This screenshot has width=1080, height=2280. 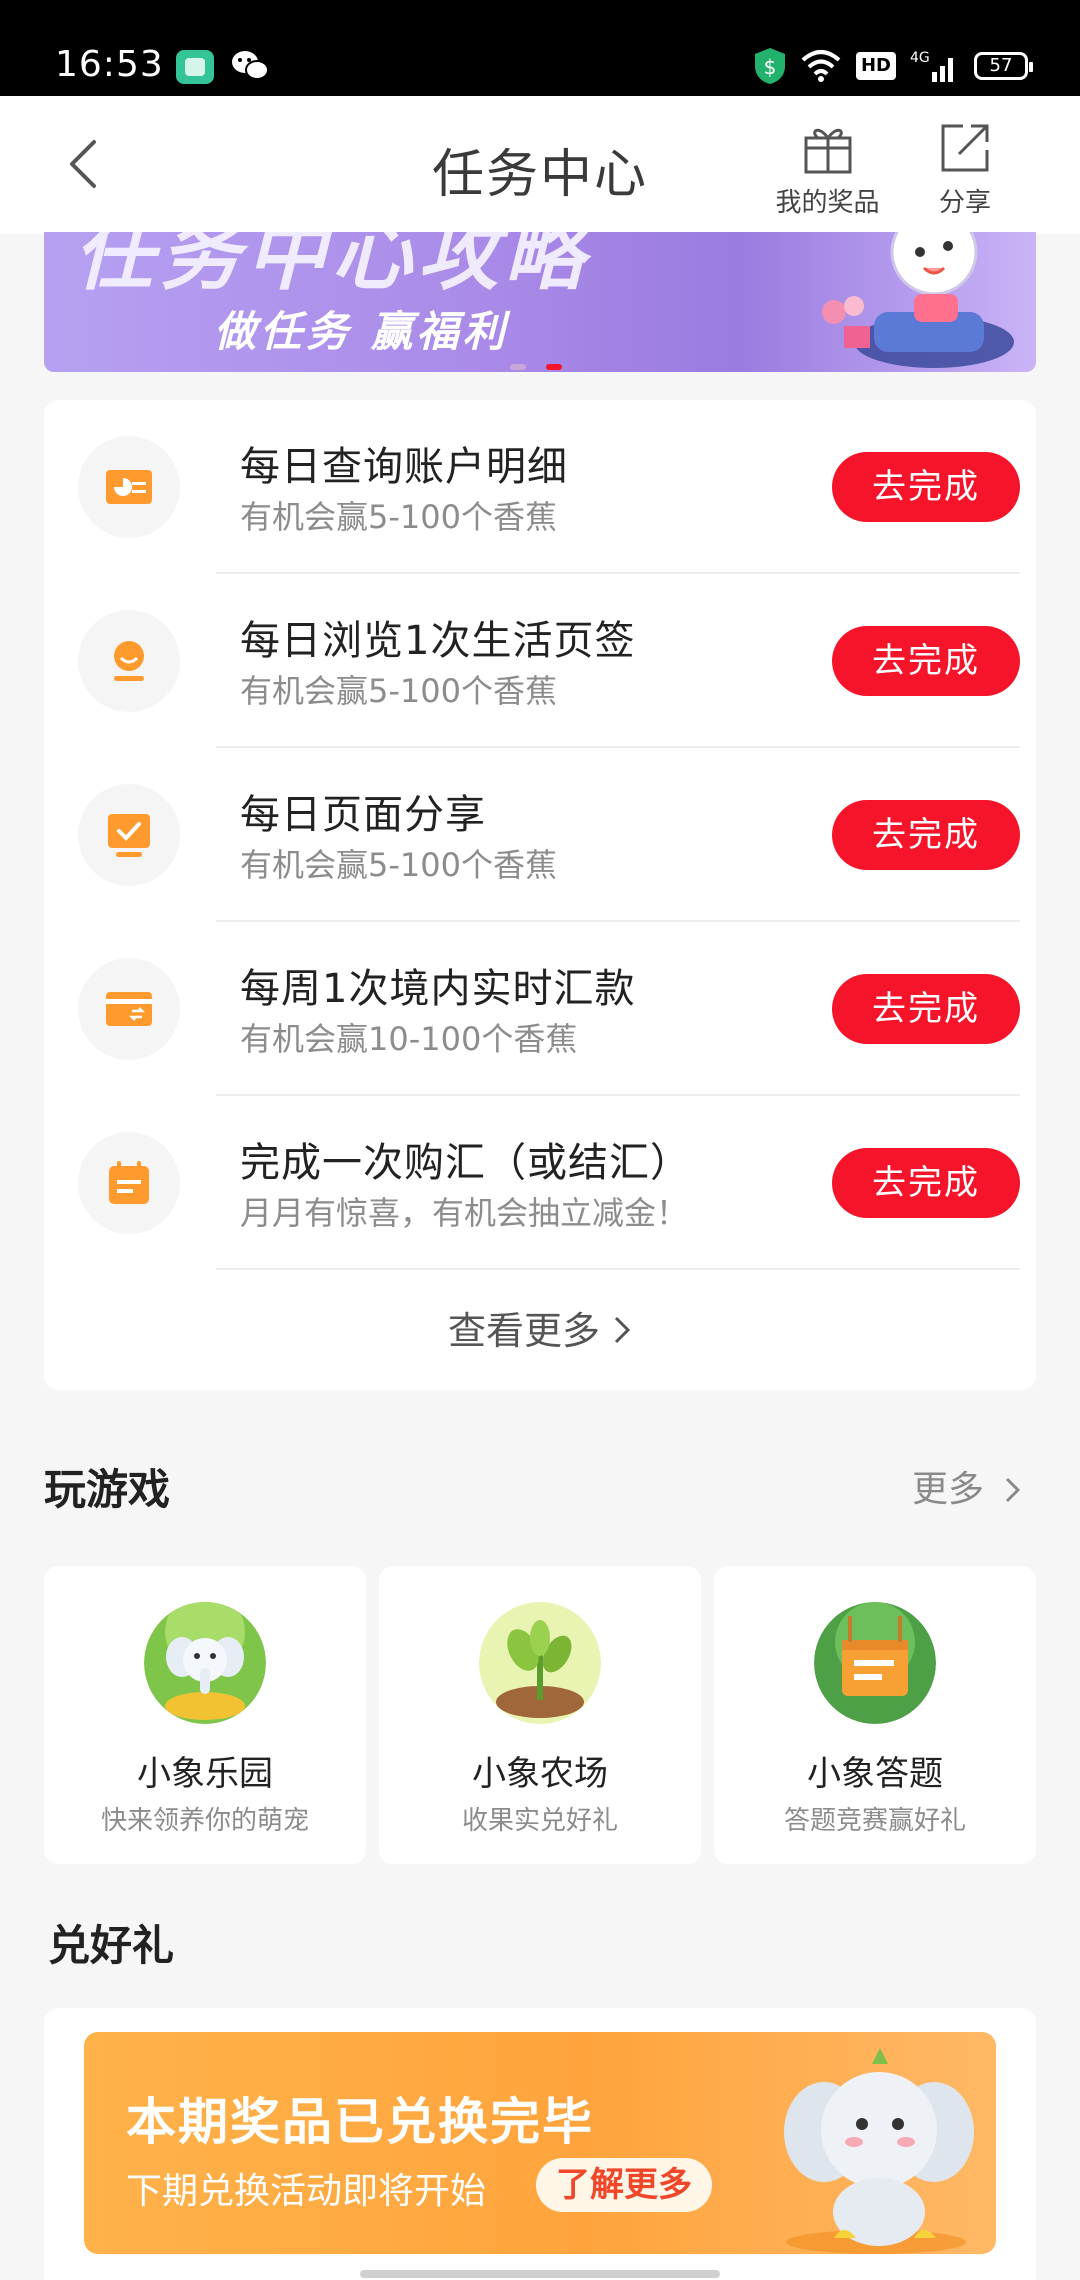 I want to click on task-item: 每日浏览1次生活页签 有机会赢5-100个香蕉 去完成, so click(x=540, y=661).